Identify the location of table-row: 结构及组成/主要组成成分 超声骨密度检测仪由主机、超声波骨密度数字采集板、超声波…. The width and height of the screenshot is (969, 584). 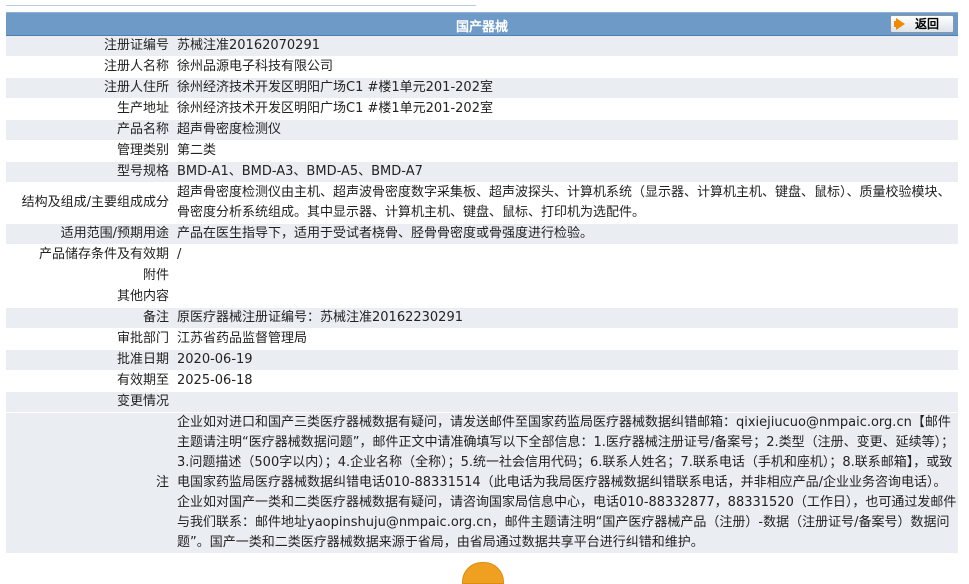
(482, 203).